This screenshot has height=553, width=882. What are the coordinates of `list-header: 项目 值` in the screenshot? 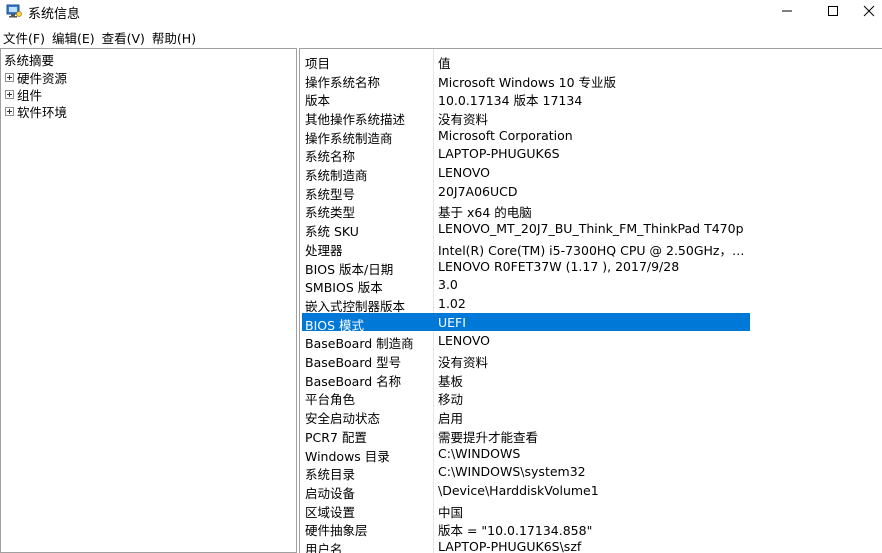 It's located at (525, 61).